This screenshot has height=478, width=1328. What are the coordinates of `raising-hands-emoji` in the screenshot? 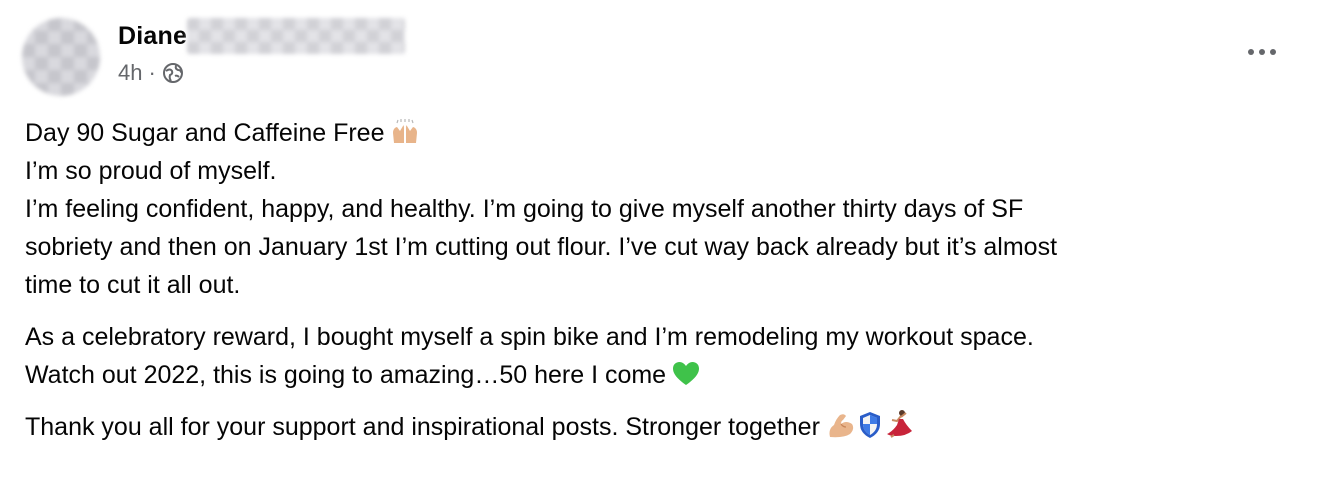 It's located at (405, 132).